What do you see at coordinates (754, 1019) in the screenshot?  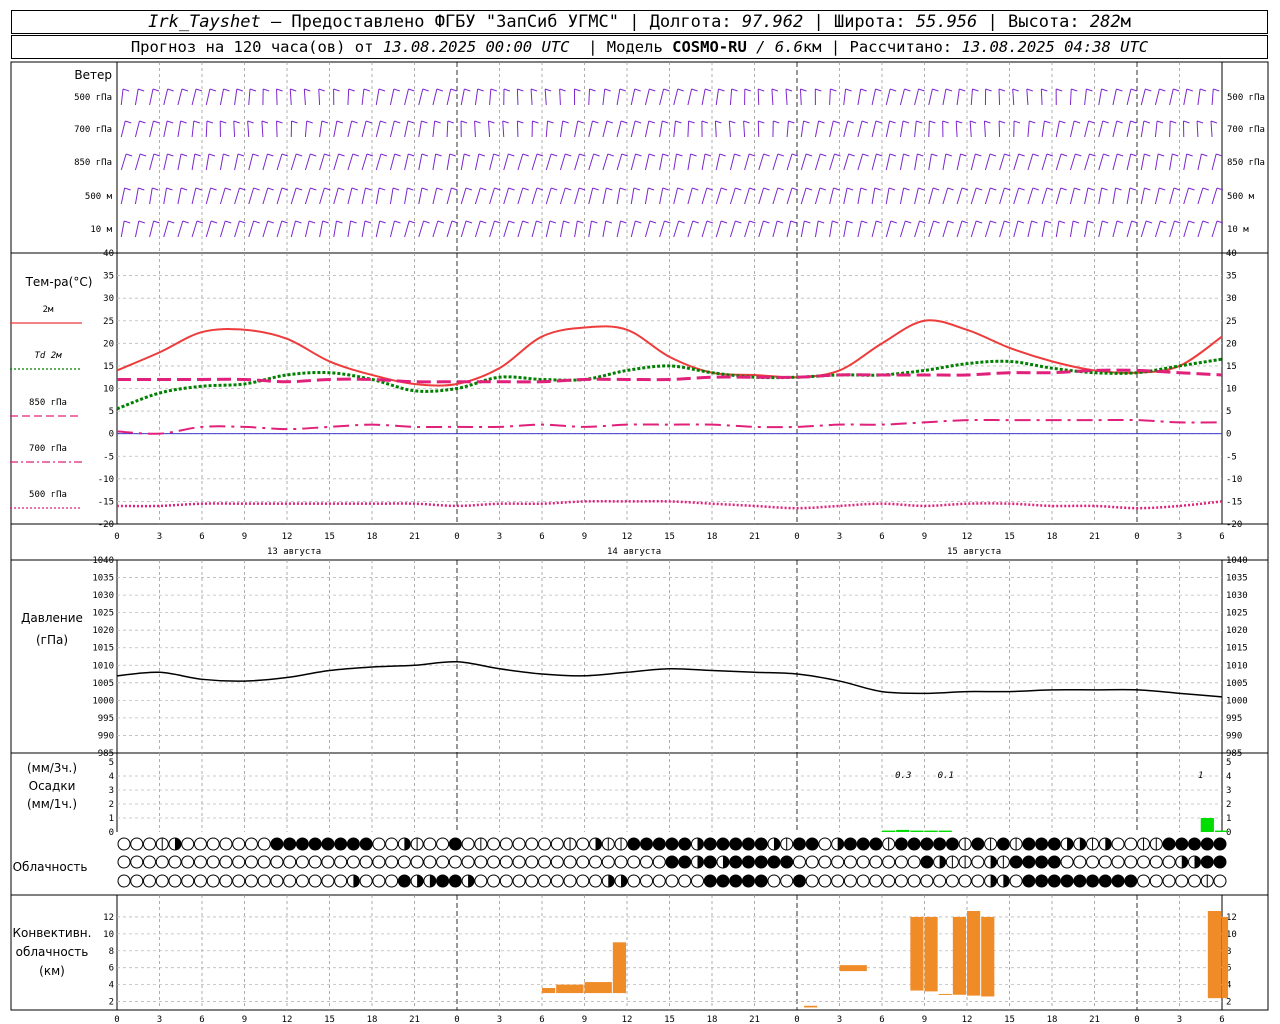 I see `hour-label-bottom: 21` at bounding box center [754, 1019].